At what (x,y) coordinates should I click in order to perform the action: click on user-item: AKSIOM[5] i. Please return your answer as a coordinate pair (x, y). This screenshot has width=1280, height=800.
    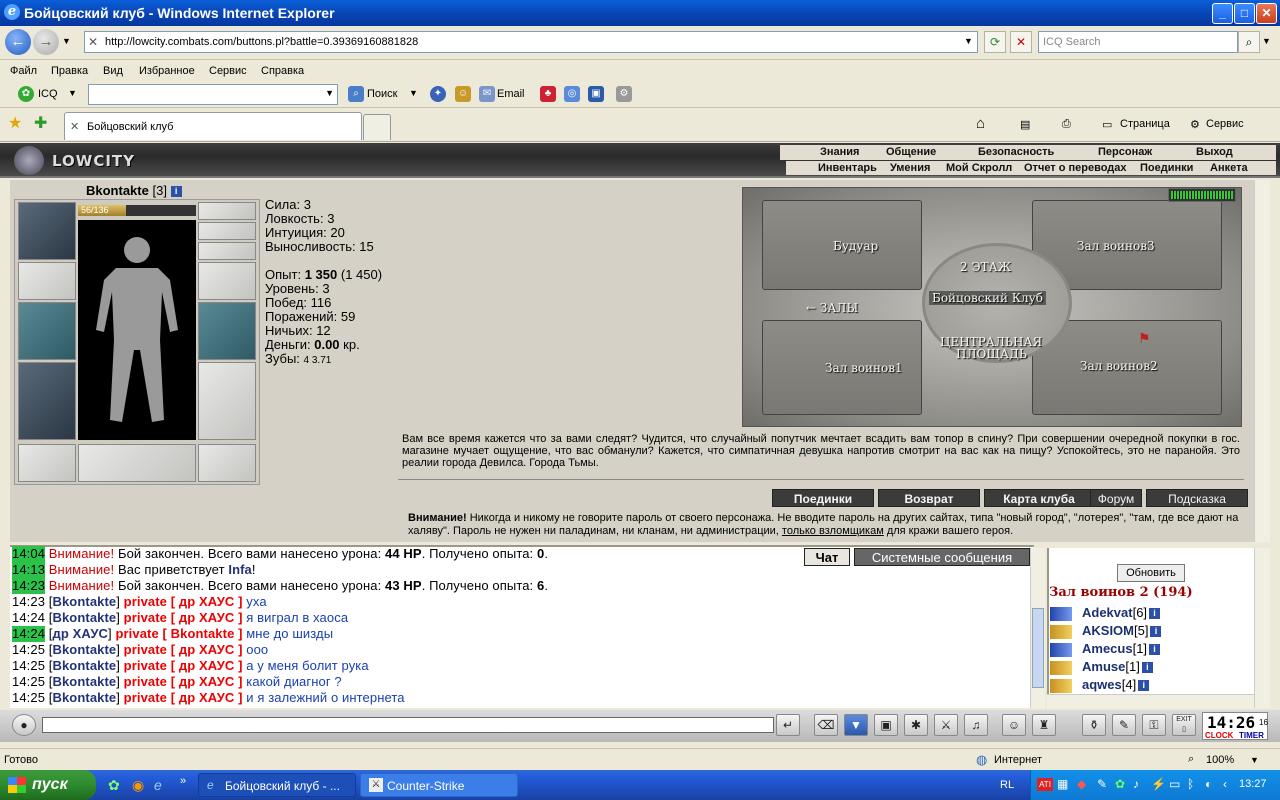
    Looking at the image, I should click on (1106, 631).